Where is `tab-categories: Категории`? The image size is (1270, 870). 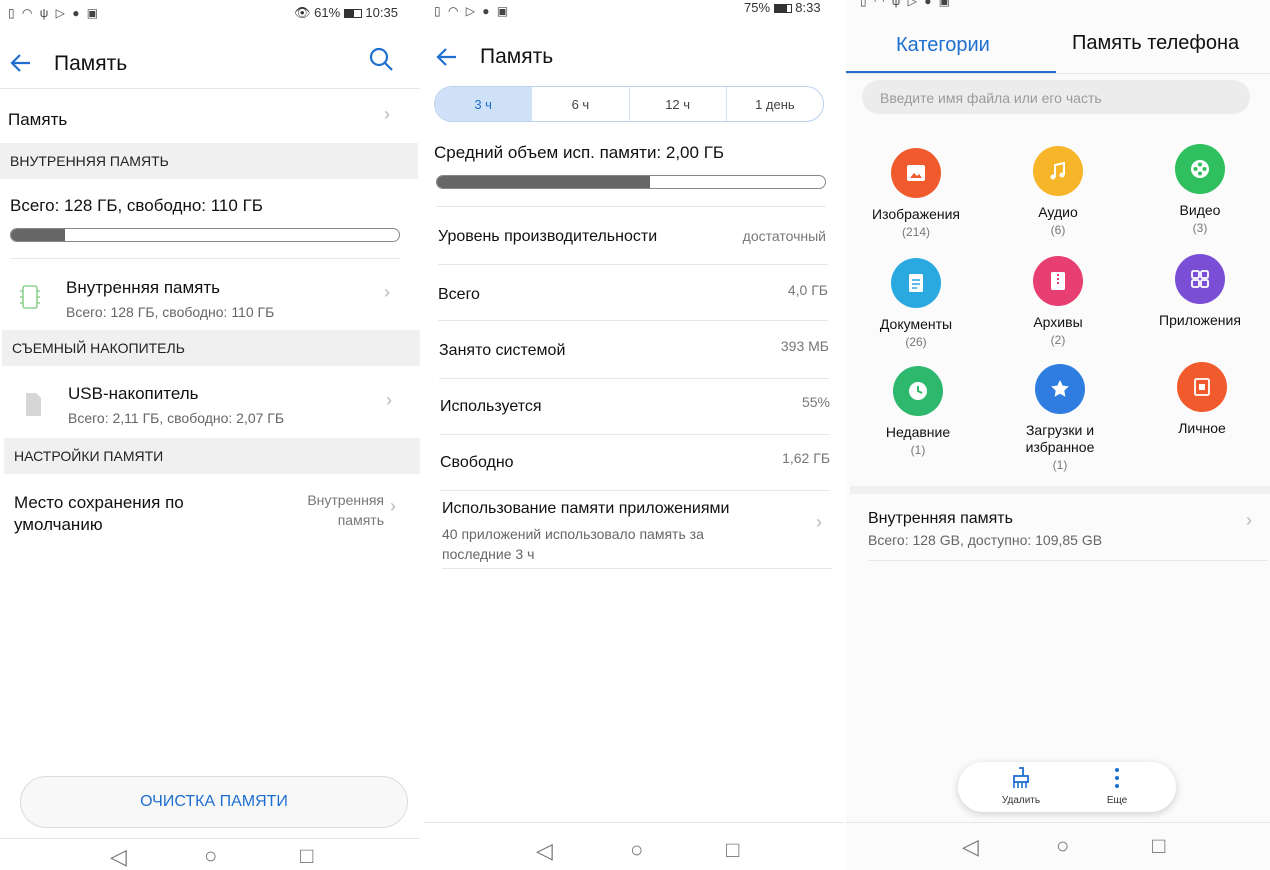 tab-categories: Категории is located at coordinates (943, 45).